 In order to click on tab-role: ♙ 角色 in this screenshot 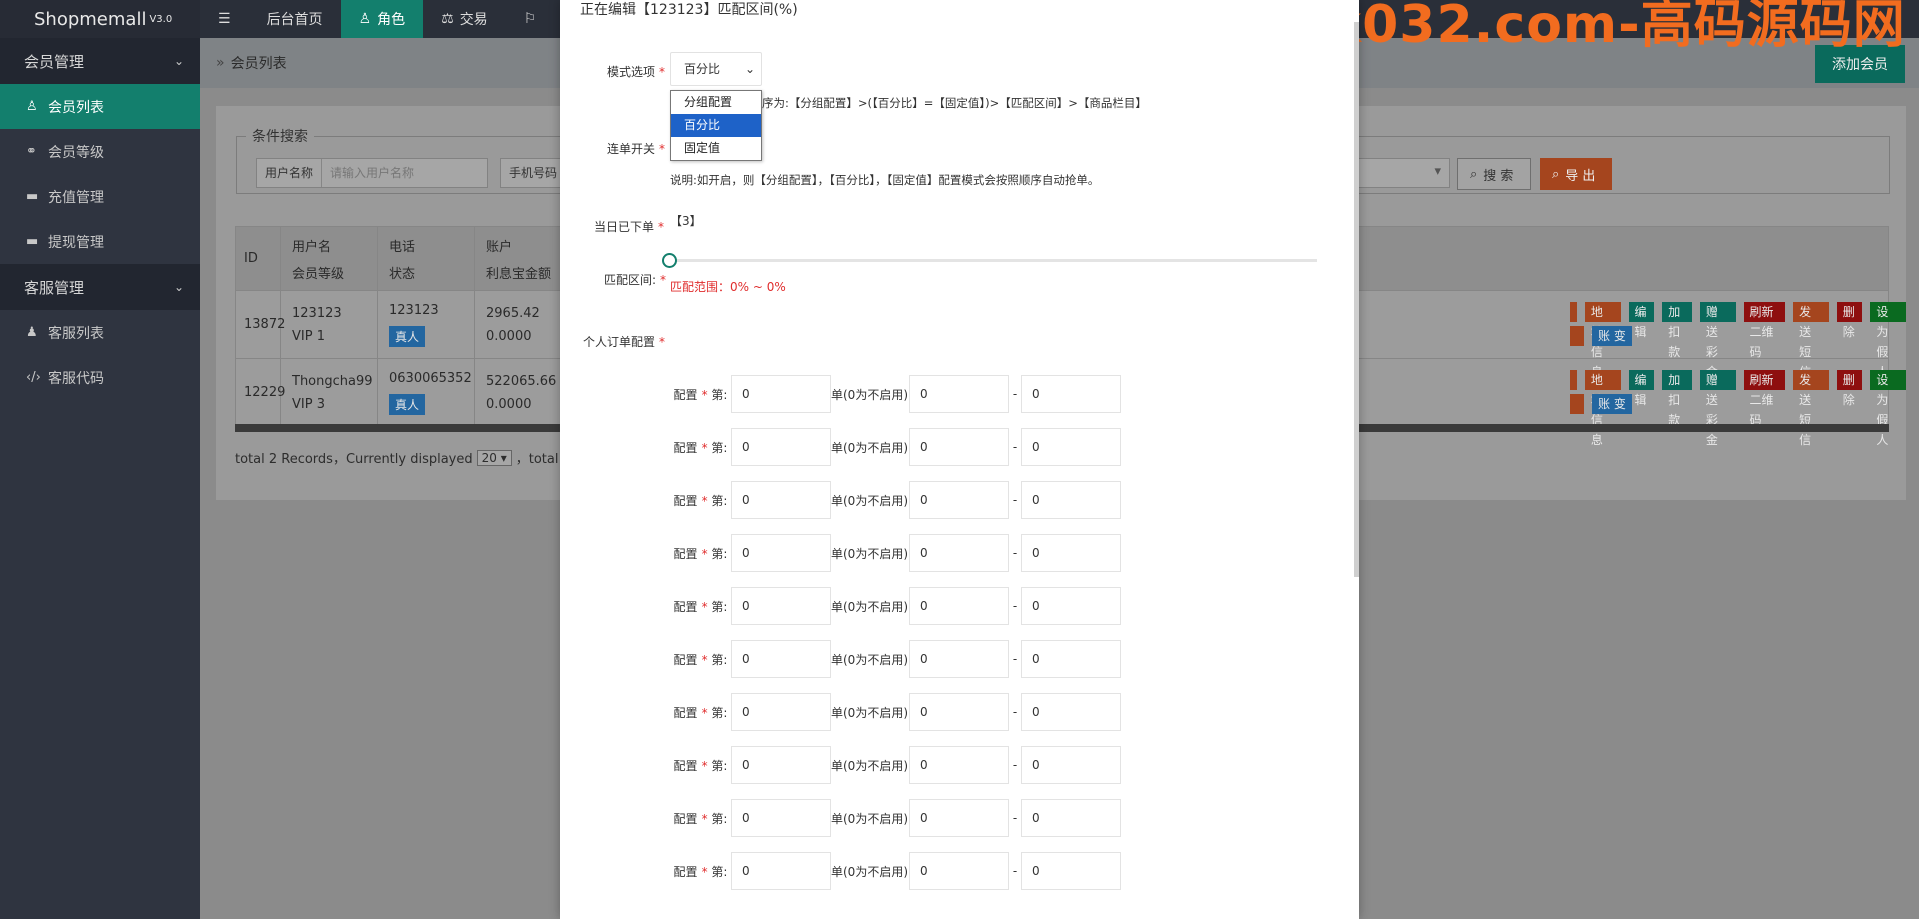, I will do `click(382, 19)`.